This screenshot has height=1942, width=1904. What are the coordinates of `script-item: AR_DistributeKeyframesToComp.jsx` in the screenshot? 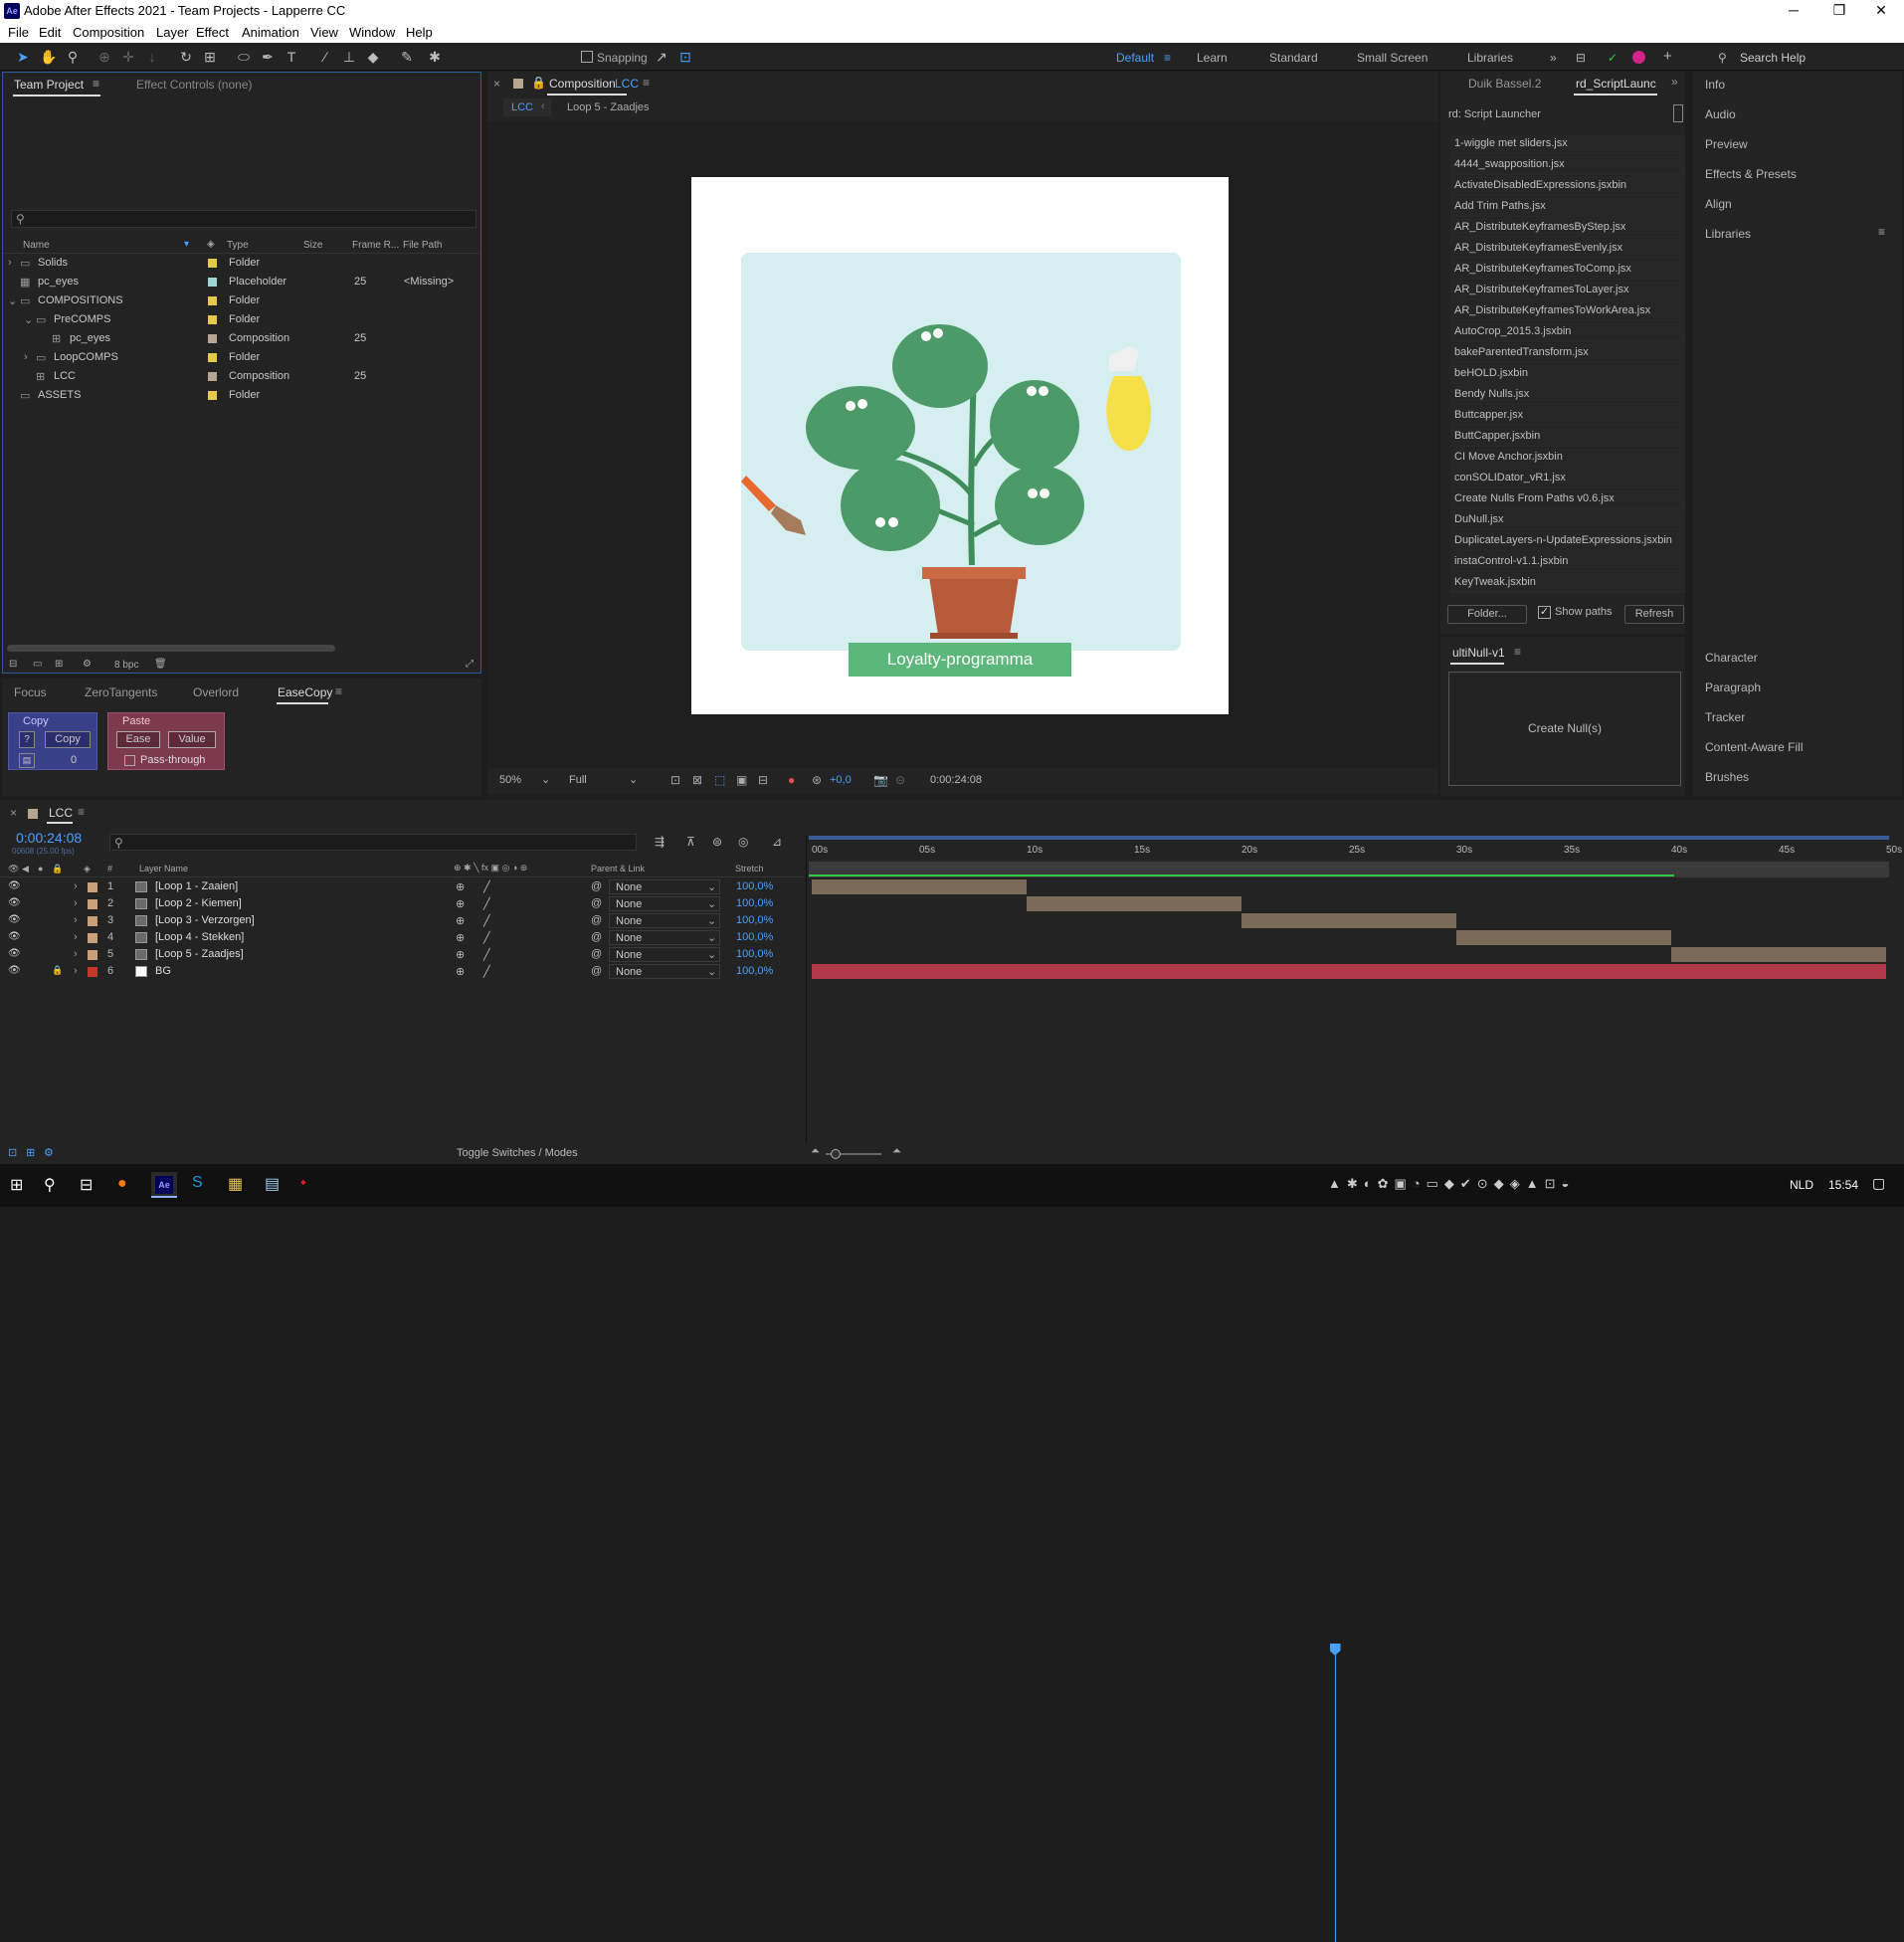 It's located at (1567, 270).